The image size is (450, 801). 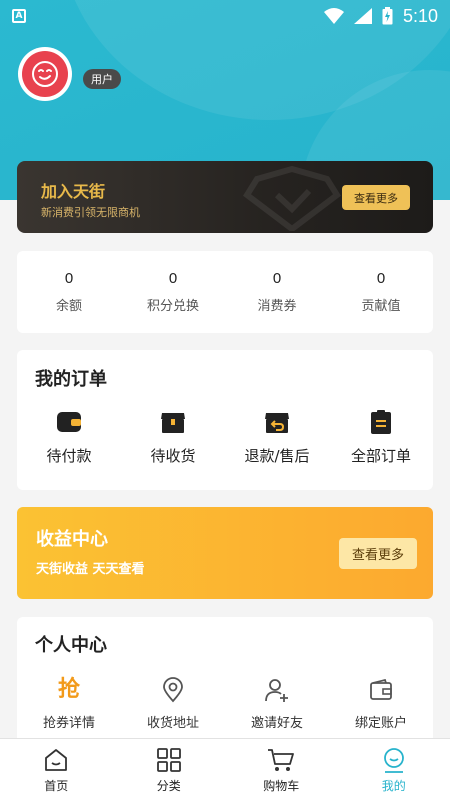 I want to click on tab-profile: 我的, so click(x=394, y=770).